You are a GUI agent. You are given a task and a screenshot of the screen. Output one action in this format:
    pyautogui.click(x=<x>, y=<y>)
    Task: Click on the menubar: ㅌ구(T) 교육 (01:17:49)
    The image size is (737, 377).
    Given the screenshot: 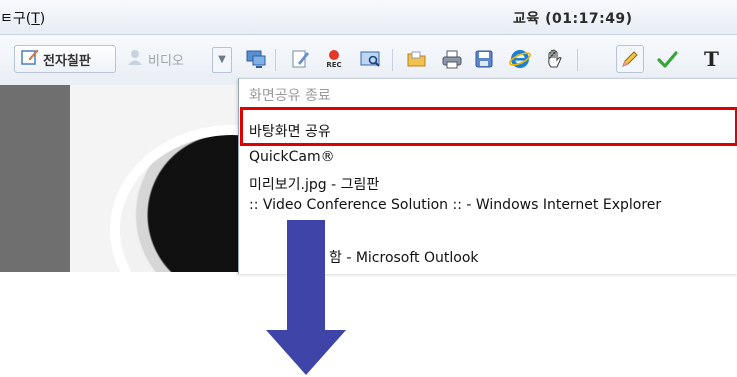 What is the action you would take?
    pyautogui.click(x=368, y=17)
    